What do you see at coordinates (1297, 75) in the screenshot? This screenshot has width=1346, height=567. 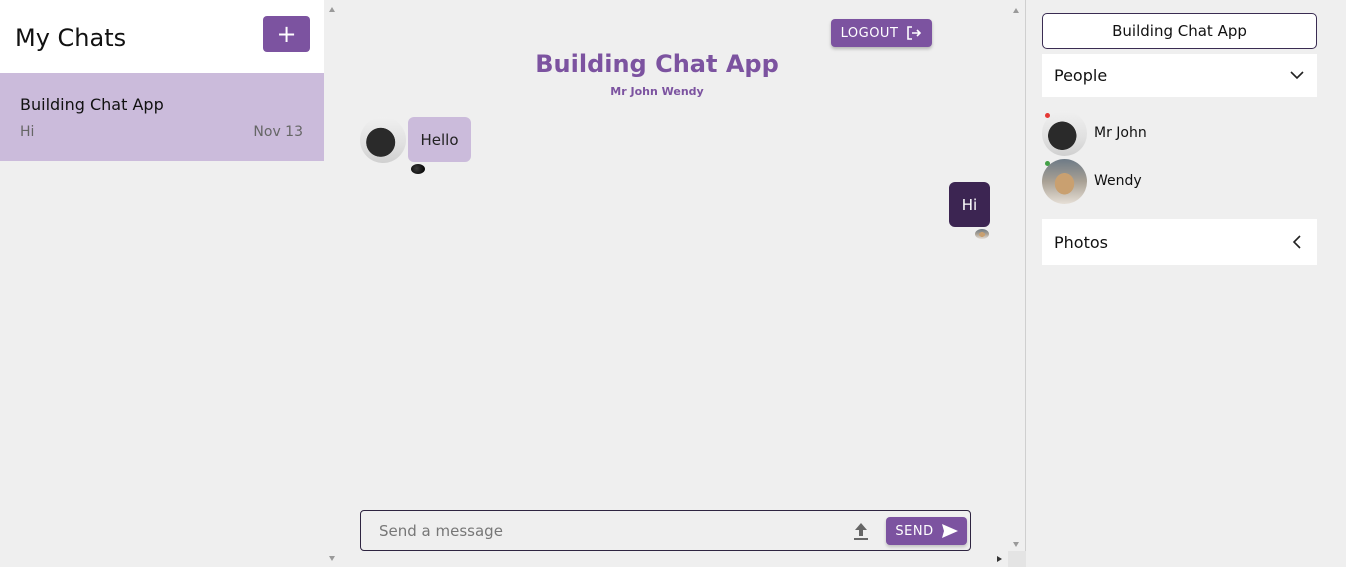 I see `chevron-down-icon` at bounding box center [1297, 75].